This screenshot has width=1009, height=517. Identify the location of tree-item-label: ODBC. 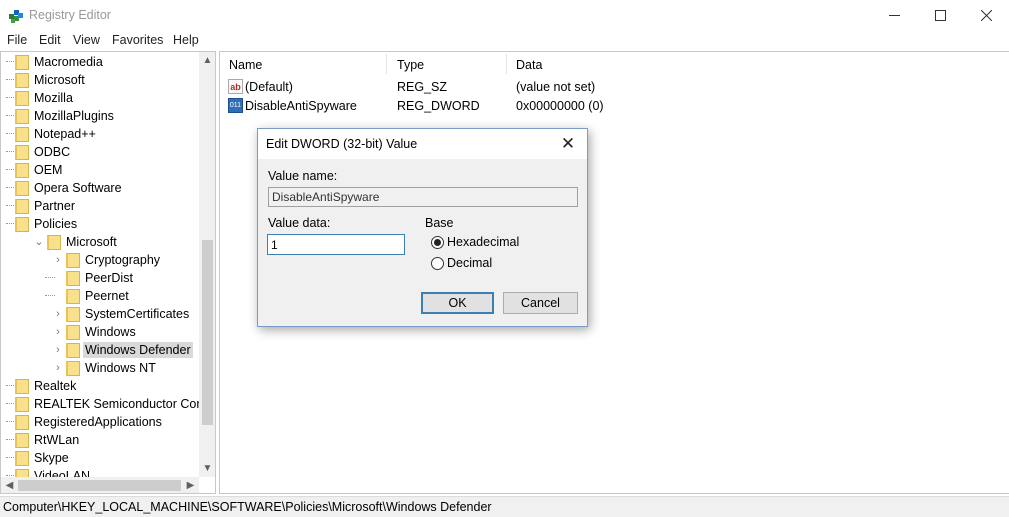
(52, 152).